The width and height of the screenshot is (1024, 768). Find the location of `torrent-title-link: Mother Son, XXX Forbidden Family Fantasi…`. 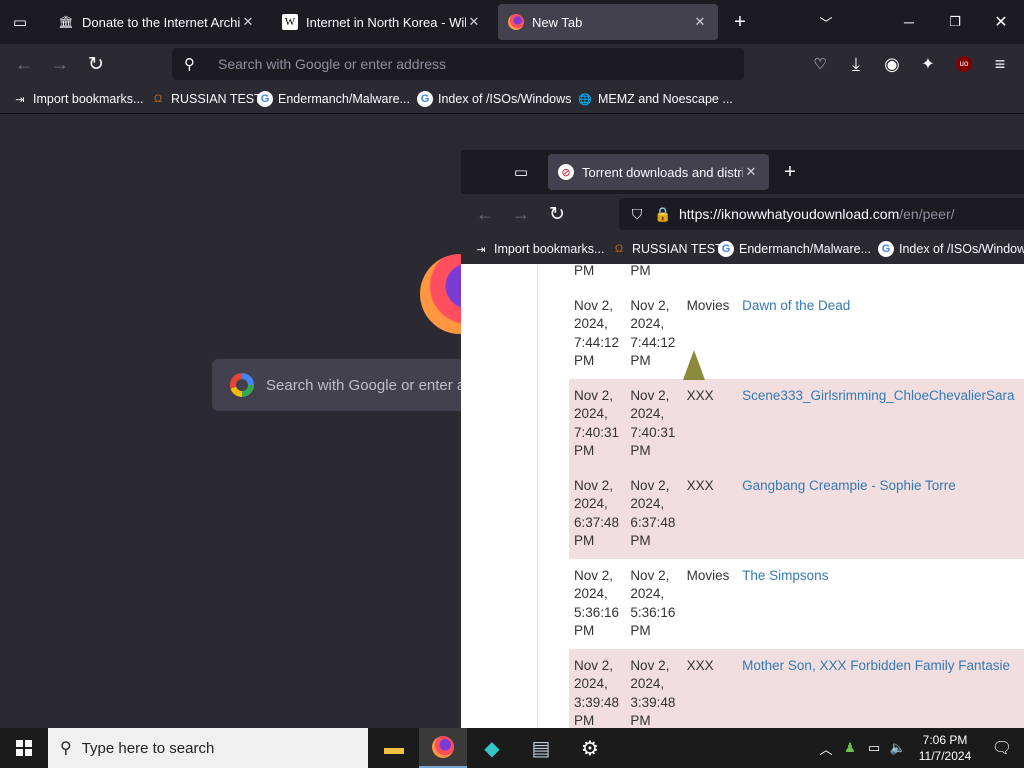

torrent-title-link: Mother Son, XXX Forbidden Family Fantasi… is located at coordinates (876, 665).